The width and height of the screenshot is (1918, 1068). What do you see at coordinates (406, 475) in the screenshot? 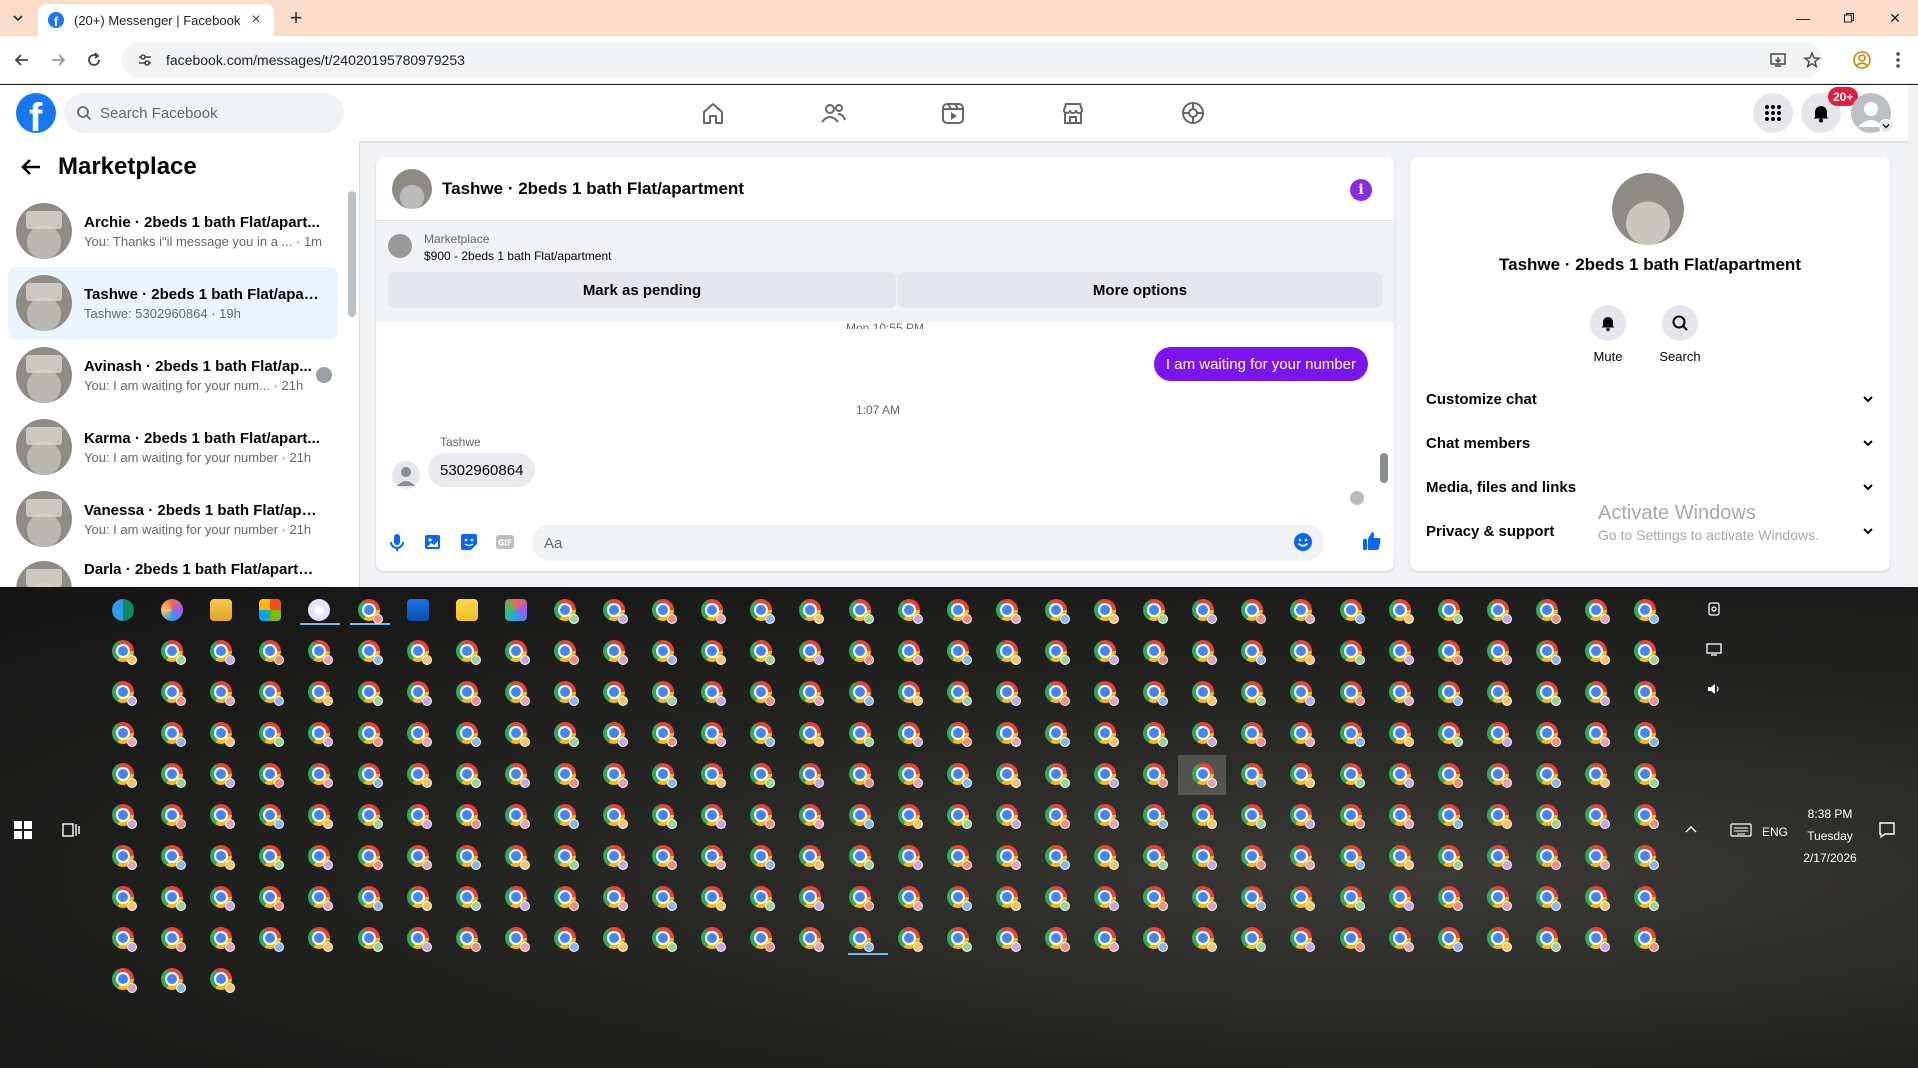
I see `sender-avatar` at bounding box center [406, 475].